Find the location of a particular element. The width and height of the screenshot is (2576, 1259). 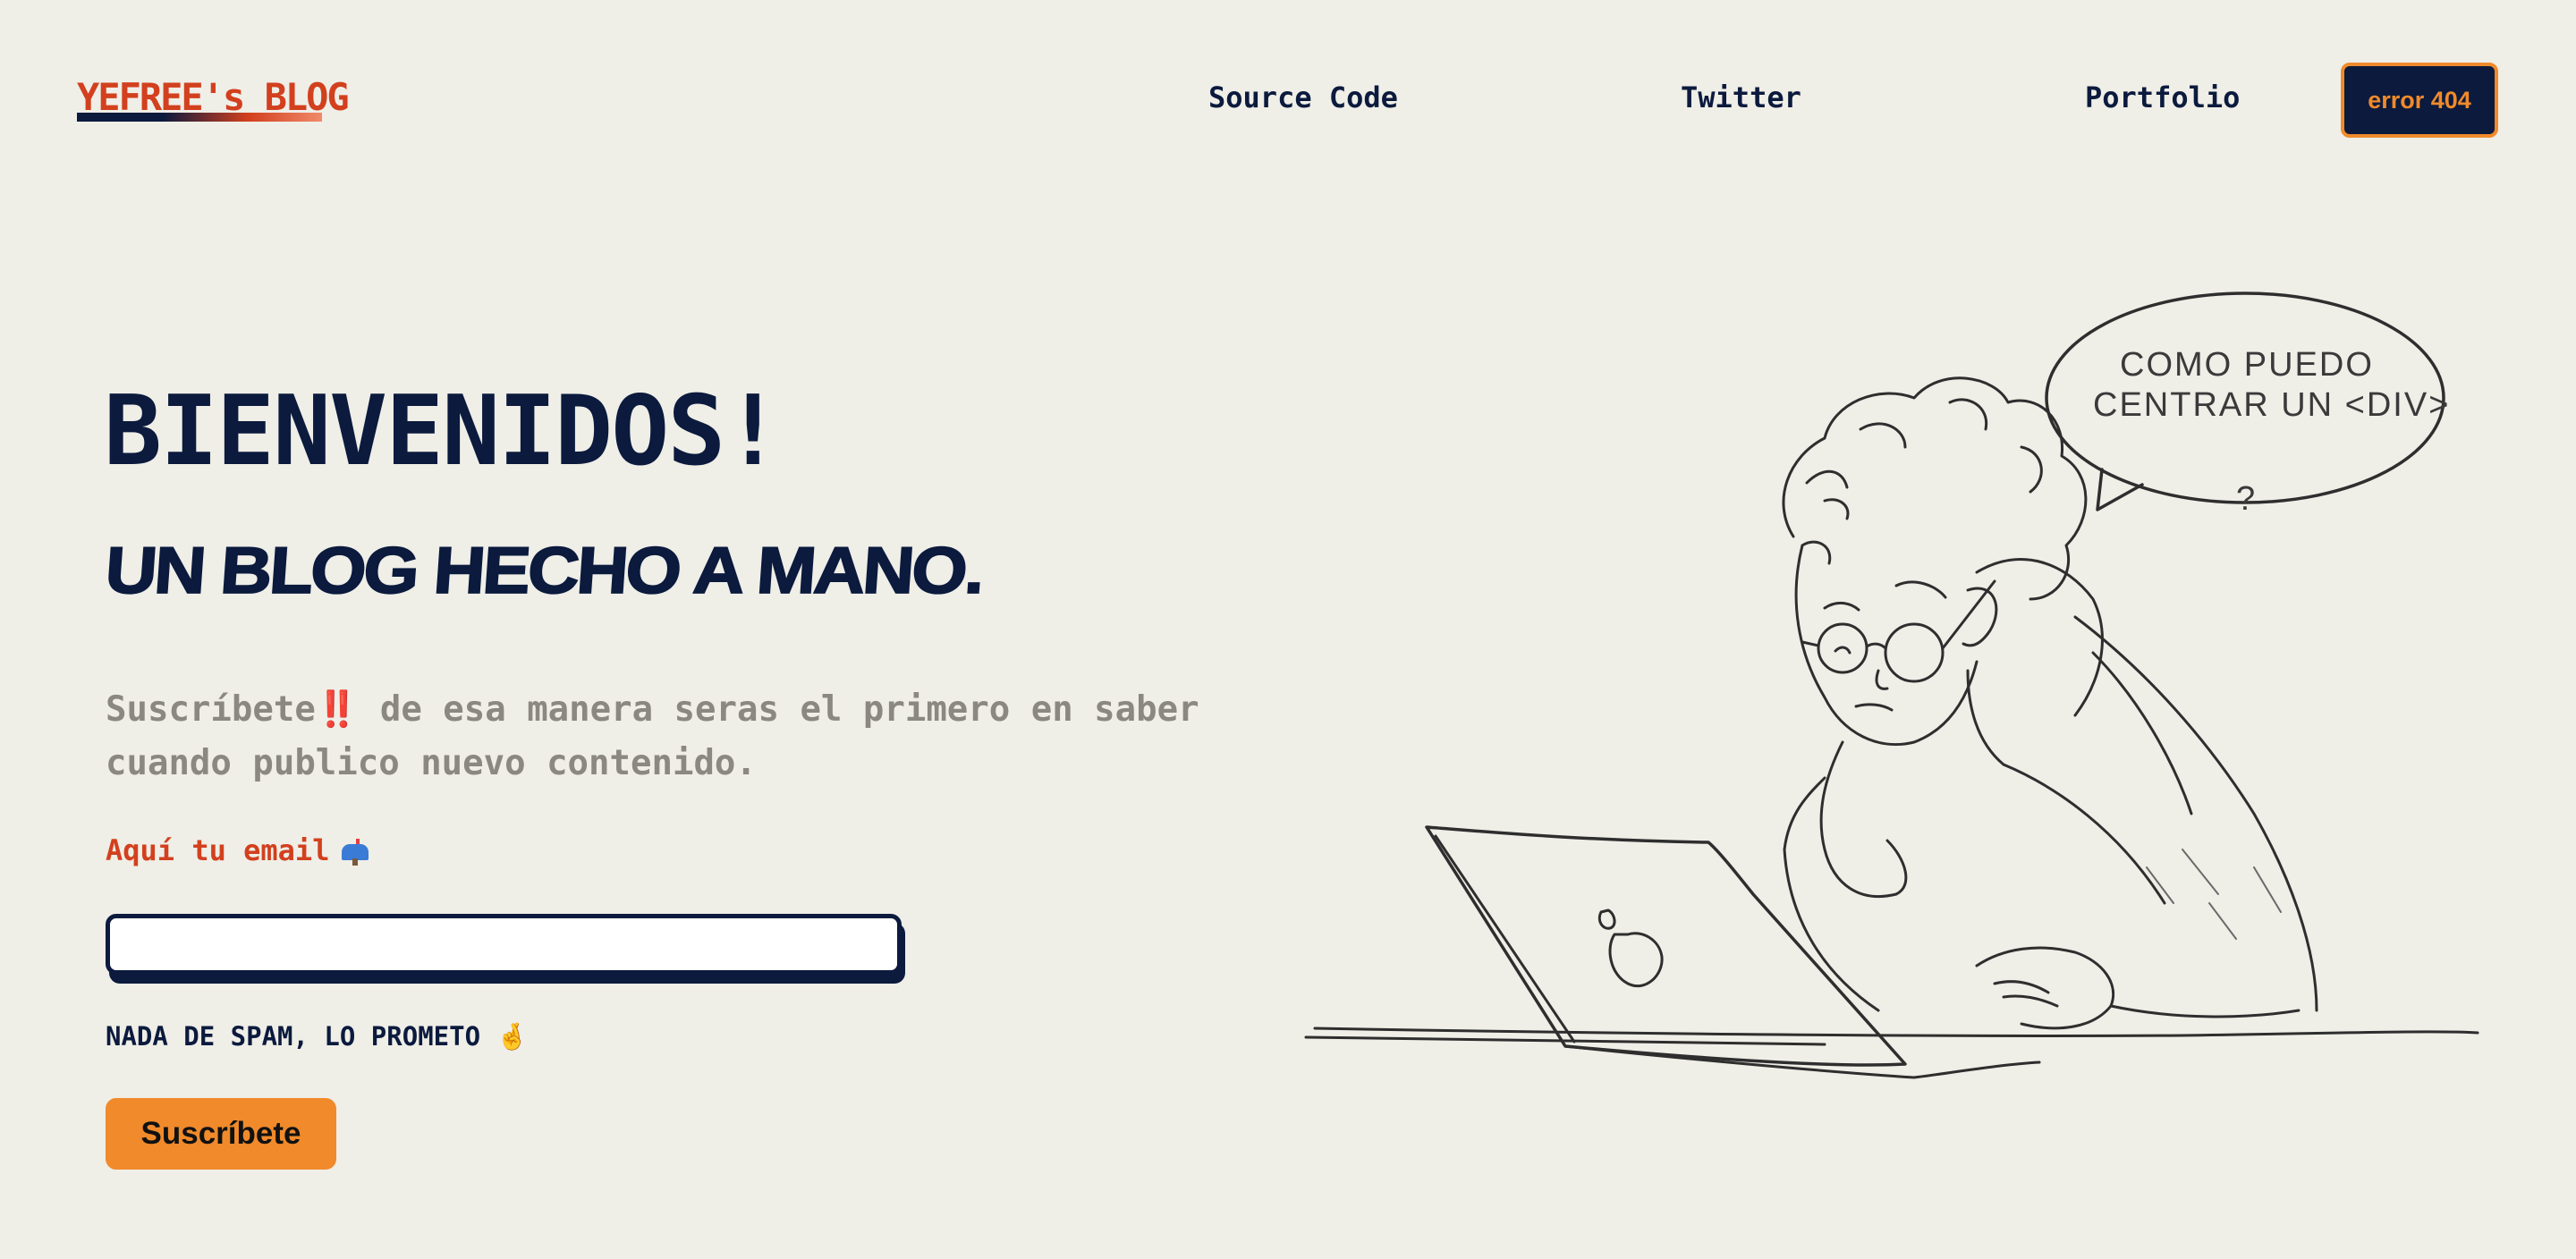

email-label-text: Aquí tu email is located at coordinates (218, 850).